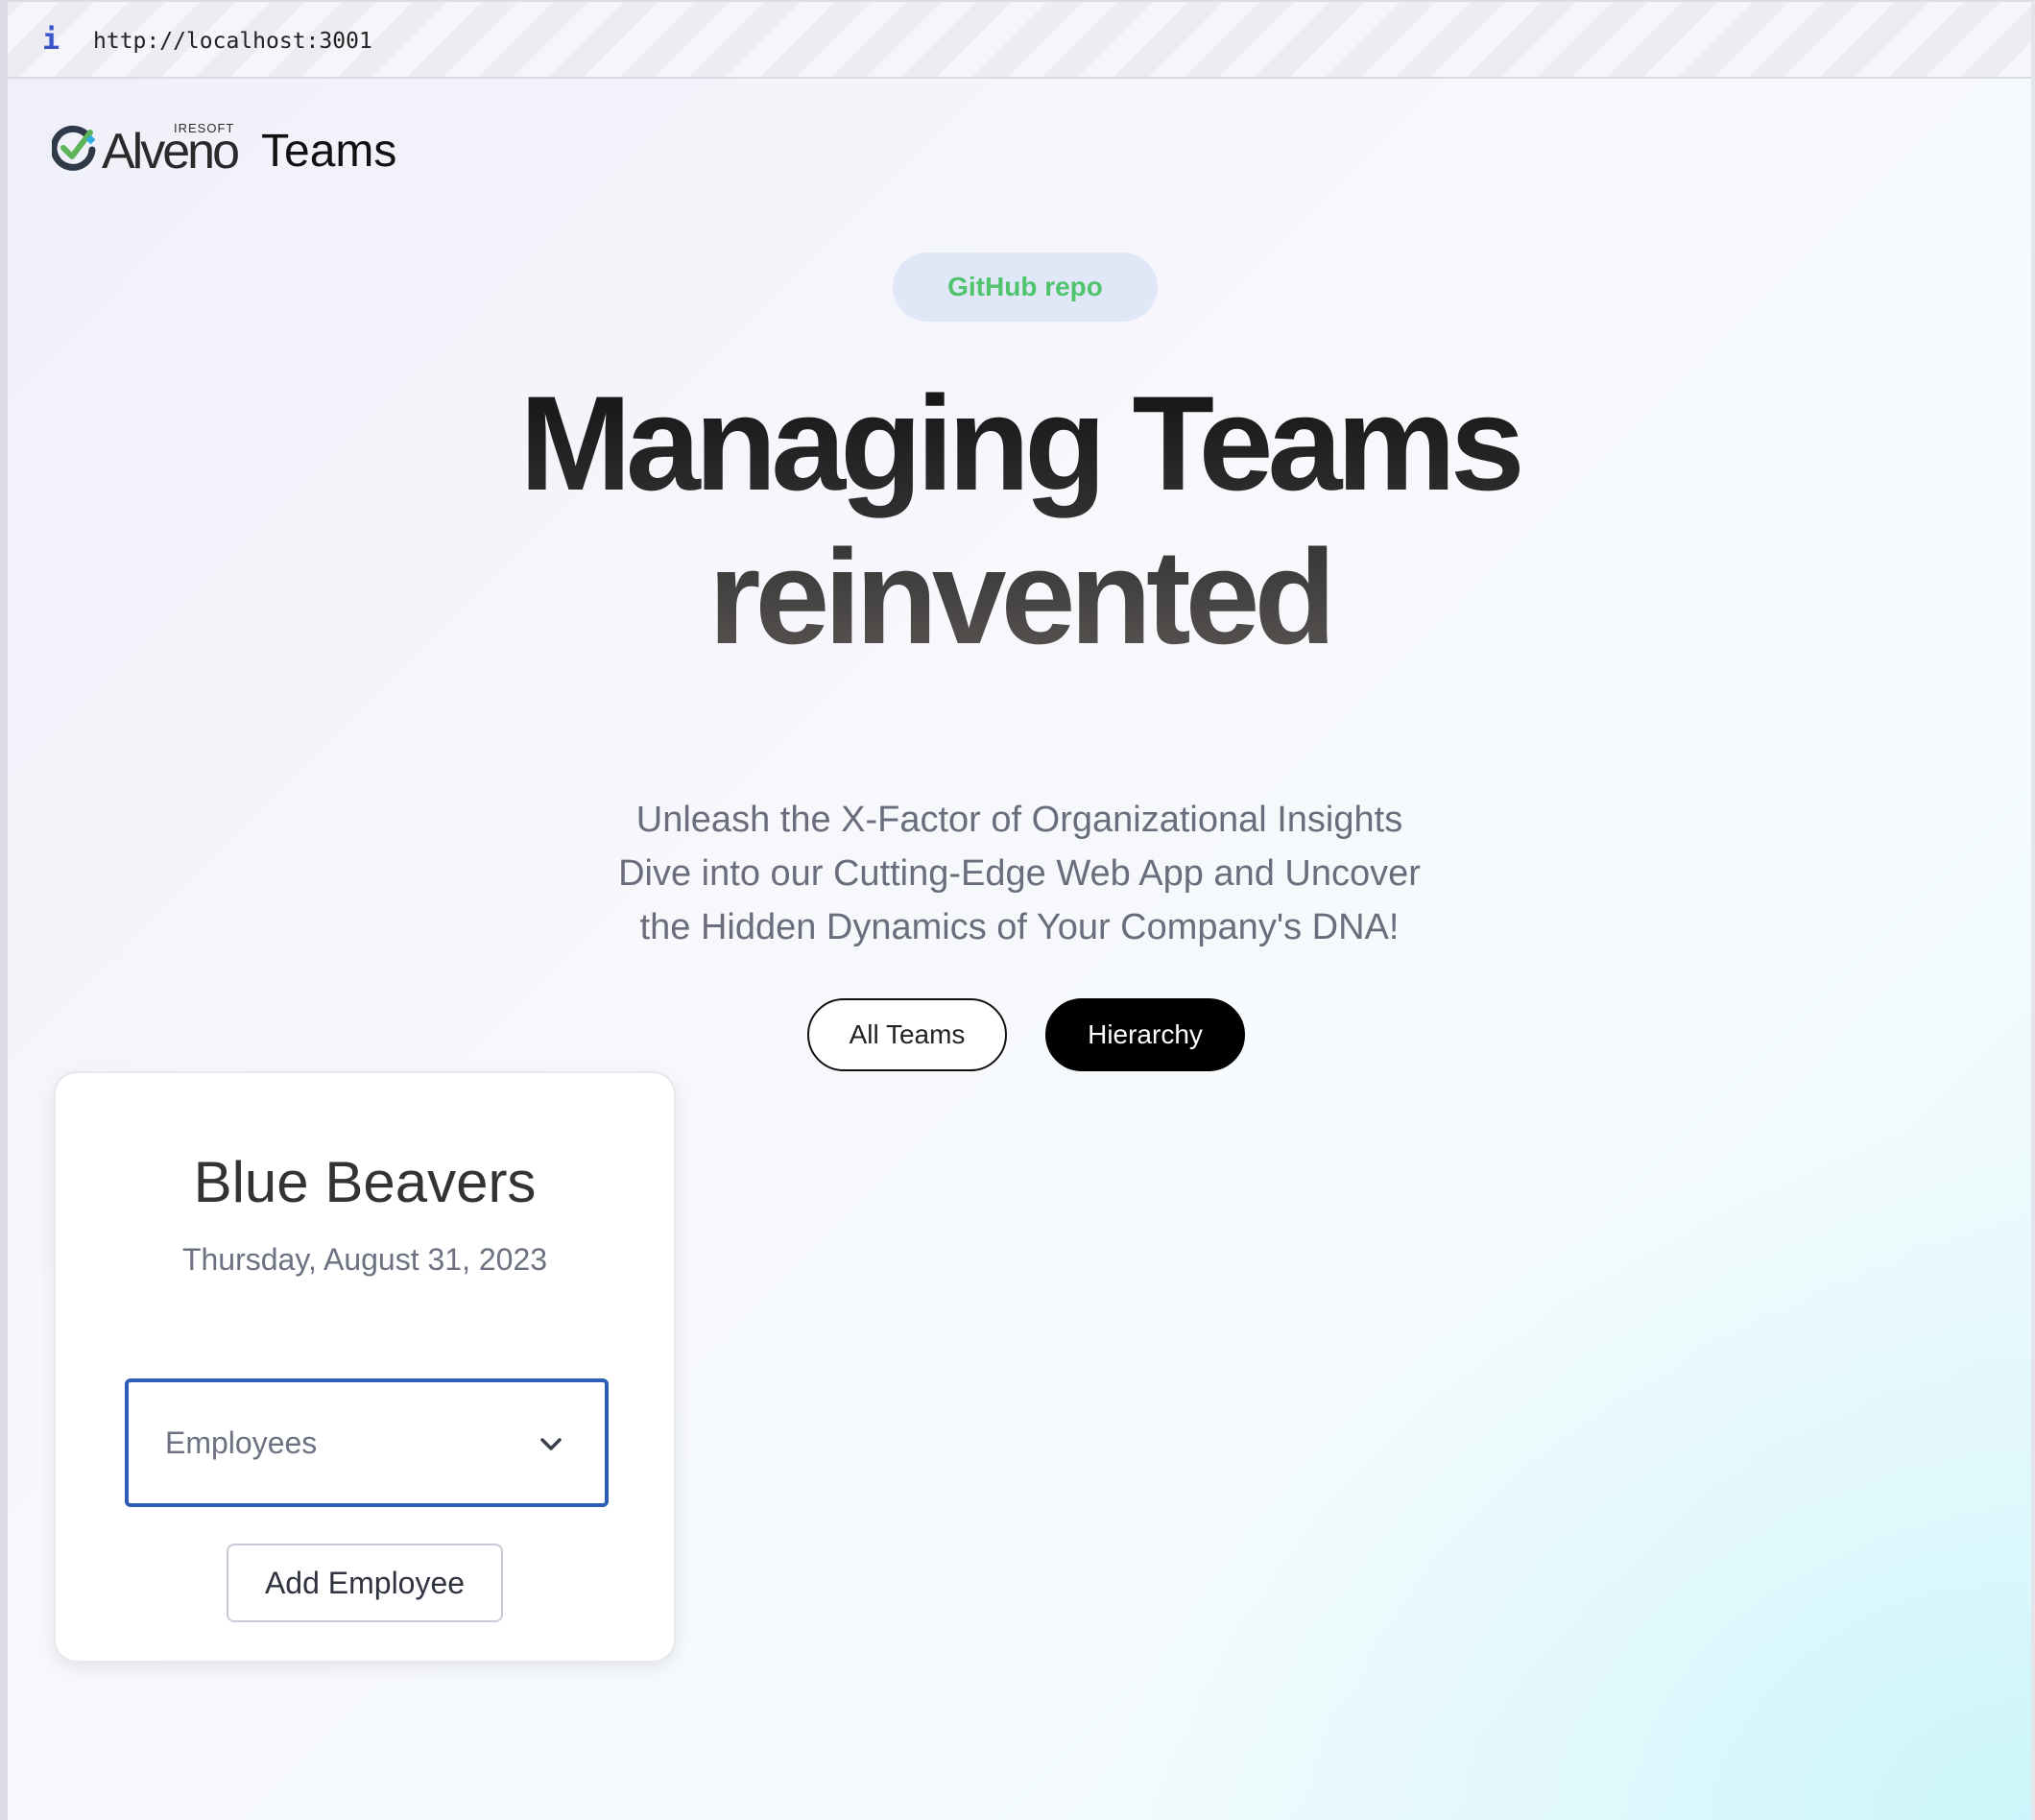 This screenshot has height=1820, width=2035. Describe the element at coordinates (1019, 520) in the screenshot. I see `hero-title: Managing Teams reinvented` at that location.